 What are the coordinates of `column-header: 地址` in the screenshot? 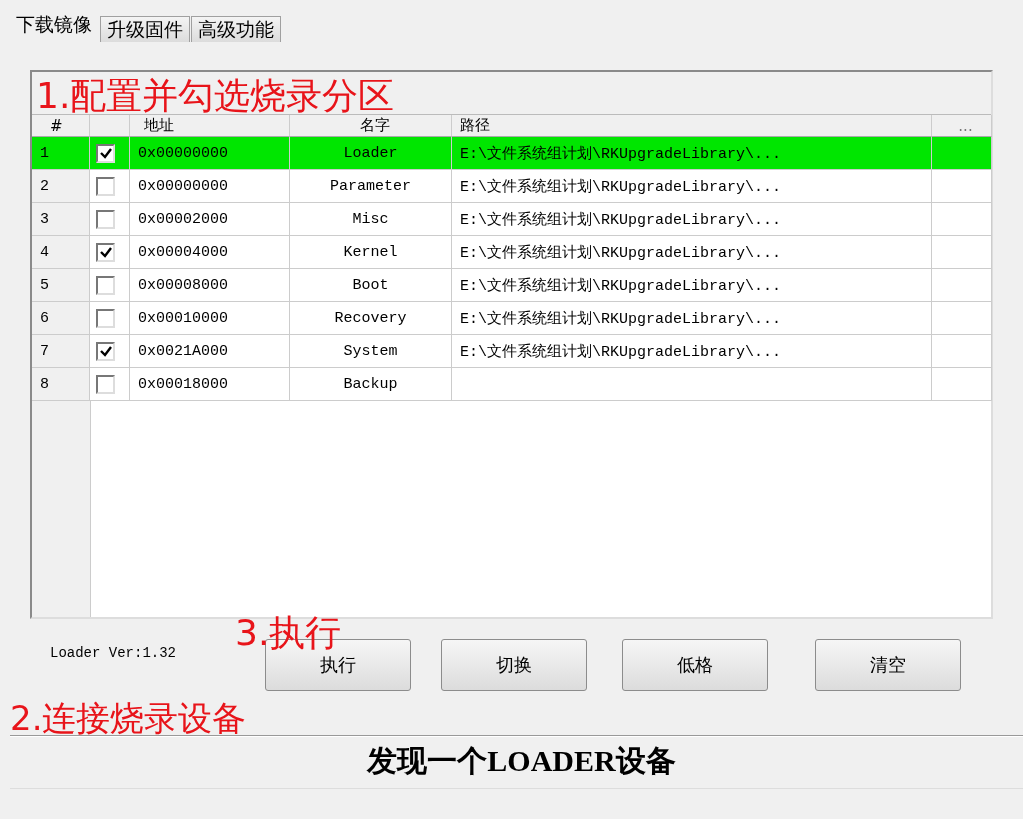 It's located at (210, 126).